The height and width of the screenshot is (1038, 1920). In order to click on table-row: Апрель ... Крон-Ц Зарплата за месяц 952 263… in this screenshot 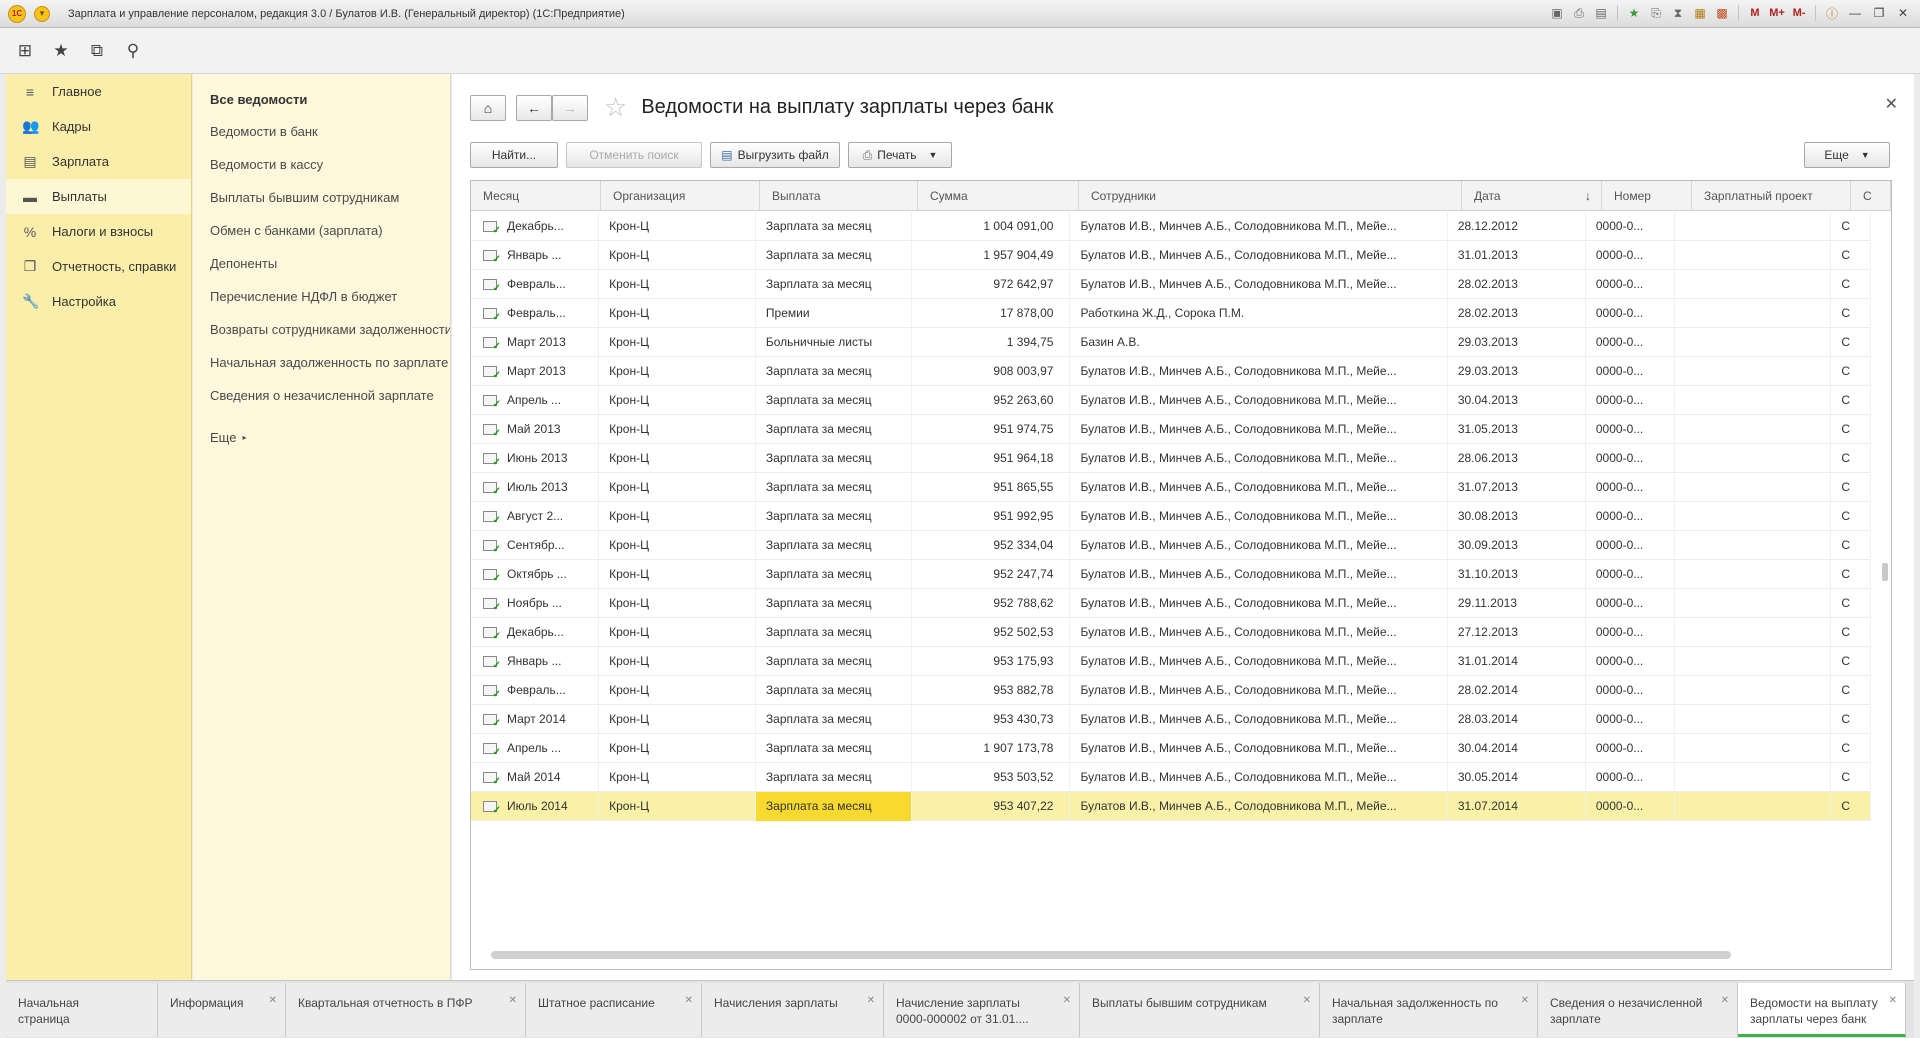, I will do `click(1171, 400)`.